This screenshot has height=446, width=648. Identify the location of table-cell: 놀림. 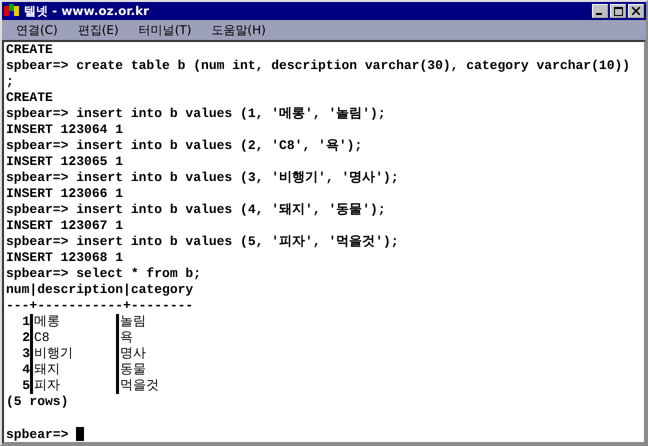
(131, 322).